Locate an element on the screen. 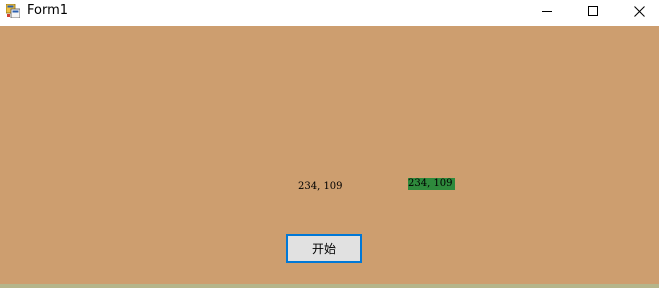 Image resolution: width=659 pixels, height=288 pixels. minimize-button is located at coordinates (547, 11).